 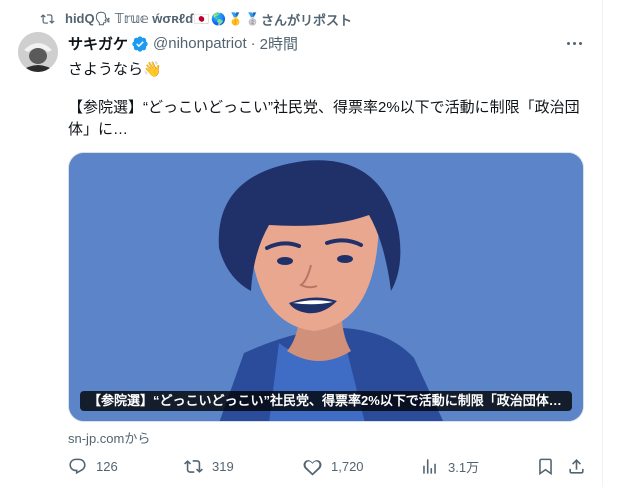 I want to click on views-button: 3.1万, so click(x=449, y=466).